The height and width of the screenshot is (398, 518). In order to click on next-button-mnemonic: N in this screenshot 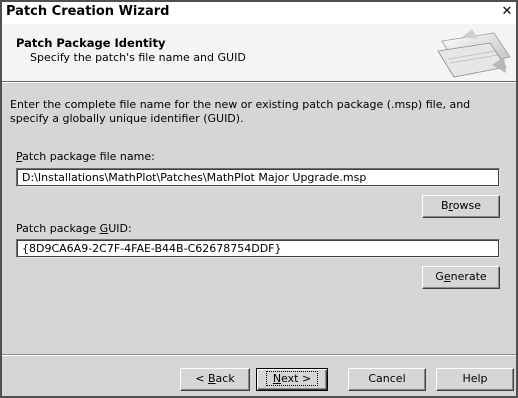, I will do `click(277, 378)`.